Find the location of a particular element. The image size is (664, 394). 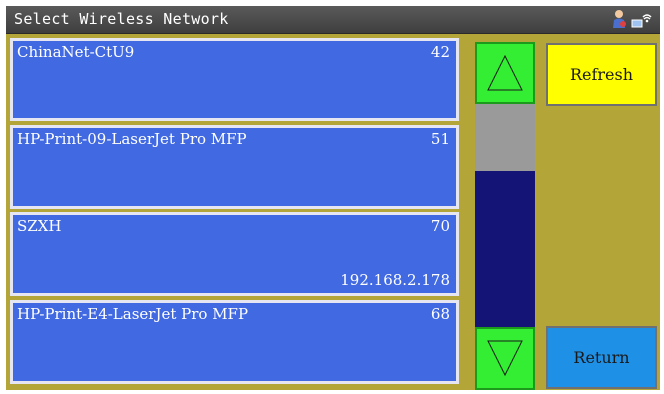

scroll-up-button is located at coordinates (505, 73).